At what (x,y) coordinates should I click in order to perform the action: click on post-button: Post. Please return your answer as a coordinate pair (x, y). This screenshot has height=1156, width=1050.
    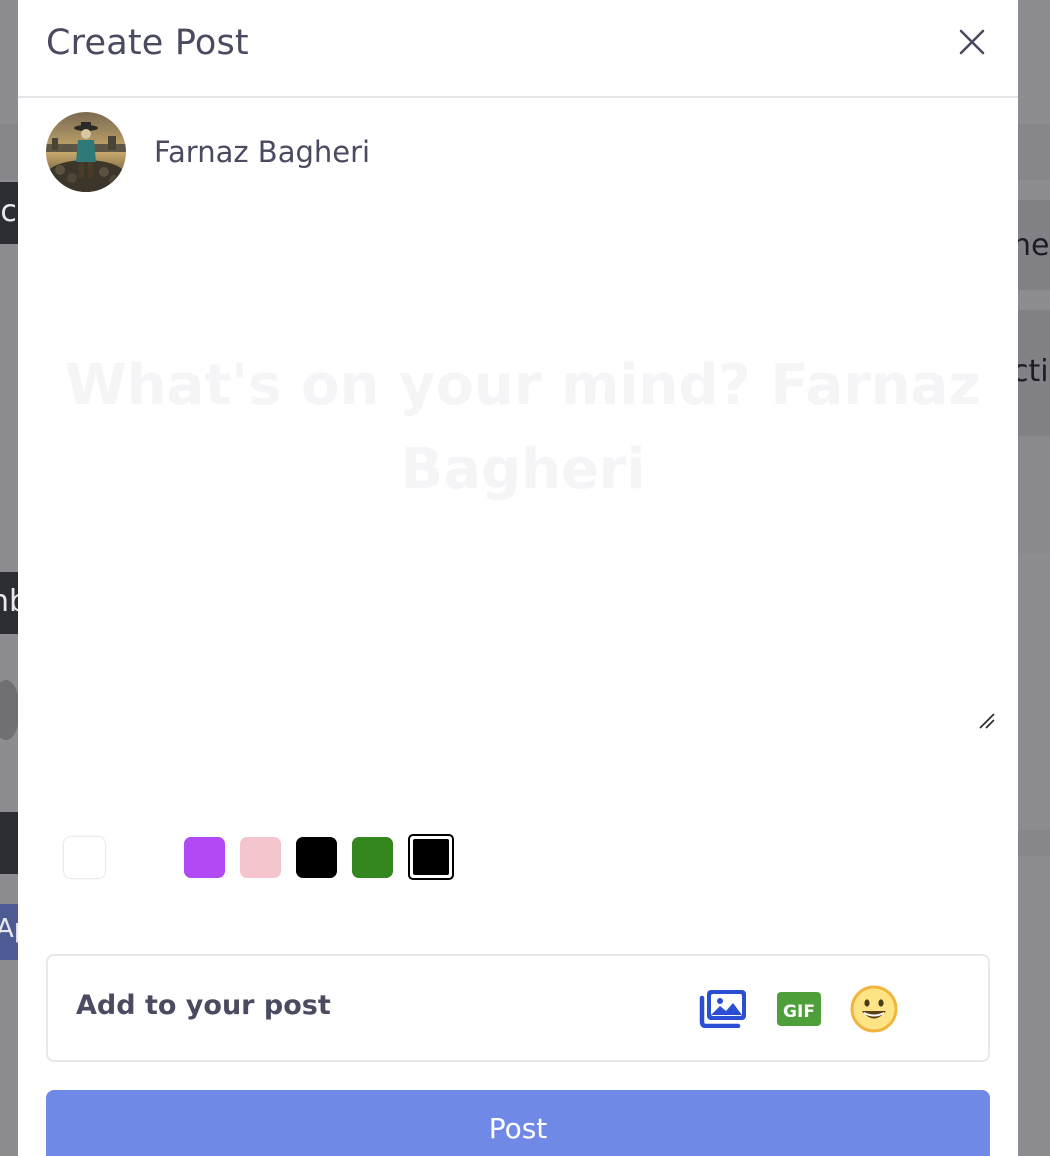
    Looking at the image, I should click on (518, 1123).